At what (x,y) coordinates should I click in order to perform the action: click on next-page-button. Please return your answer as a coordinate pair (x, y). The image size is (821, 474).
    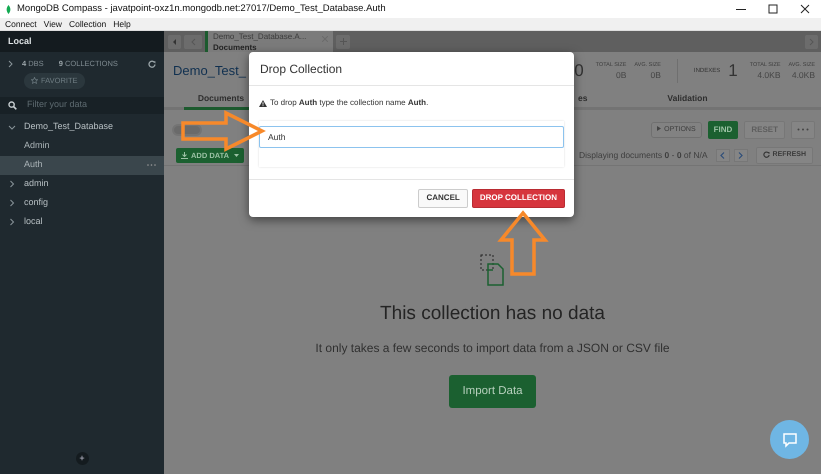
    Looking at the image, I should click on (741, 155).